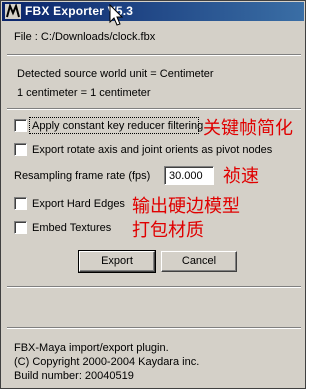 Image resolution: width=320 pixels, height=389 pixels. What do you see at coordinates (241, 176) in the screenshot?
I see `annotation-frame-rate: 祯速` at bounding box center [241, 176].